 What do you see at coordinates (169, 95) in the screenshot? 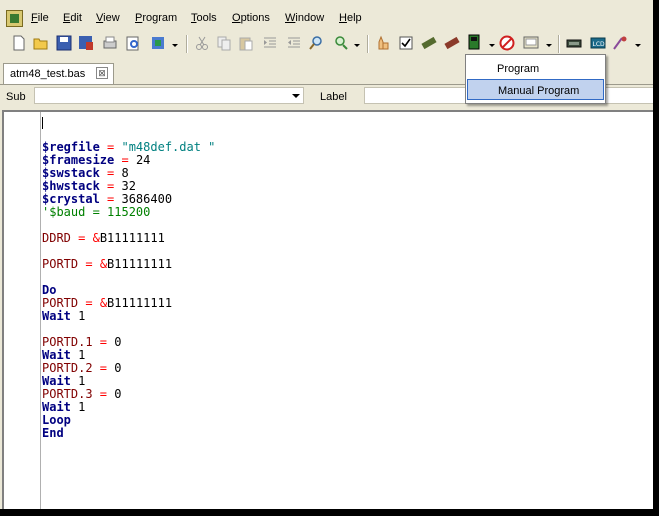
I see `sub-select` at bounding box center [169, 95].